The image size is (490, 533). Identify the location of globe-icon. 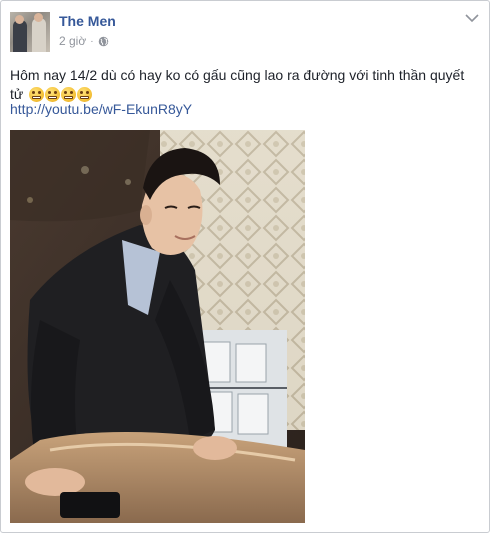
(103, 41).